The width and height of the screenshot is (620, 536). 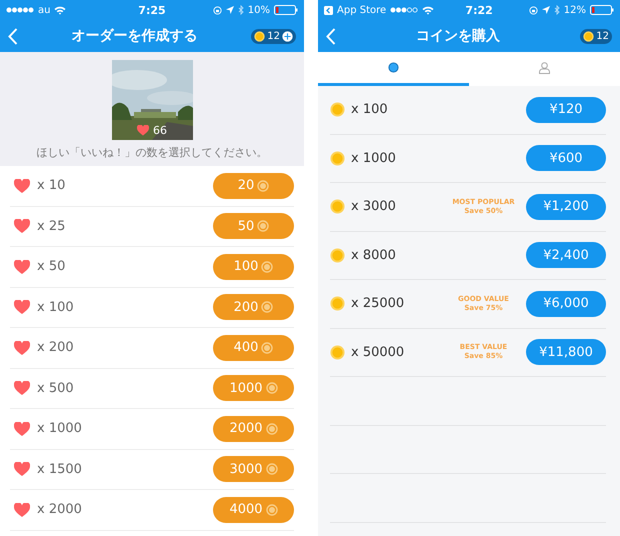 I want to click on price-button: ¥2,400, so click(x=566, y=255).